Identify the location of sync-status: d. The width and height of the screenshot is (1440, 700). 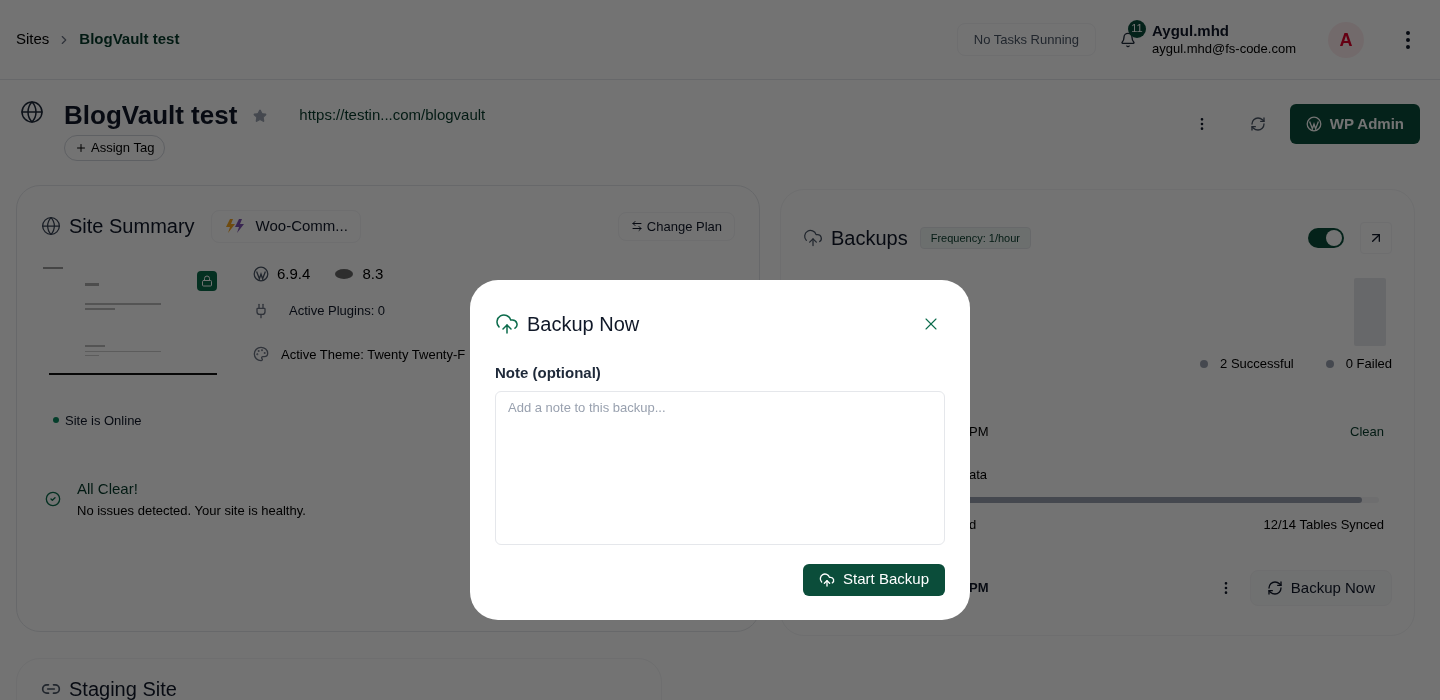
(973, 524).